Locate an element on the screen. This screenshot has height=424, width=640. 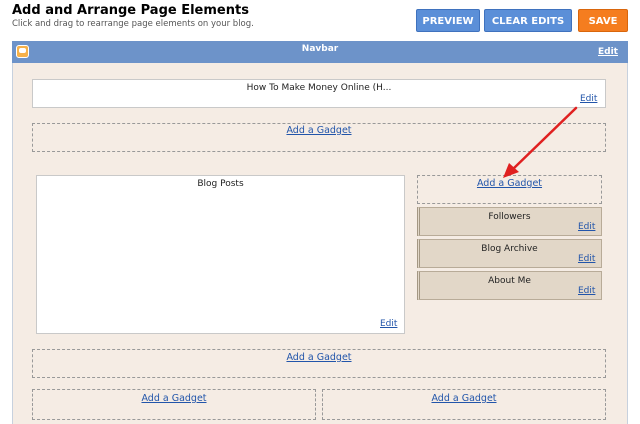
blog-archive-gadget-title: Blog Archive is located at coordinates (509, 249).